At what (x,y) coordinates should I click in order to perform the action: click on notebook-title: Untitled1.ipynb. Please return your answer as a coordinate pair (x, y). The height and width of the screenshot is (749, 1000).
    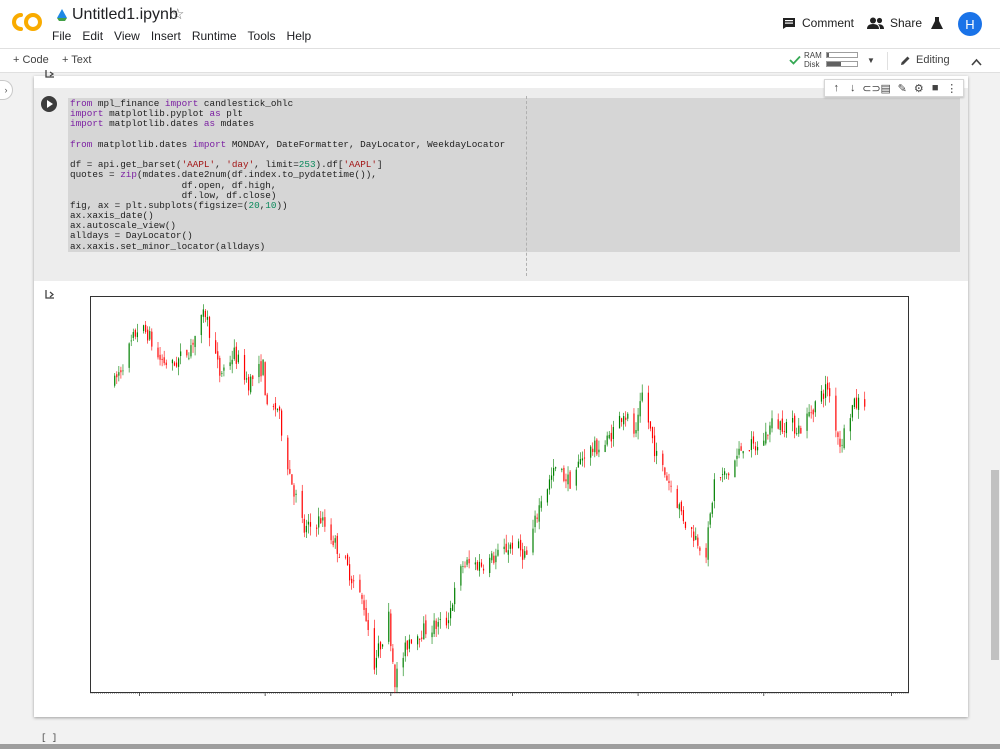
    Looking at the image, I should click on (125, 15).